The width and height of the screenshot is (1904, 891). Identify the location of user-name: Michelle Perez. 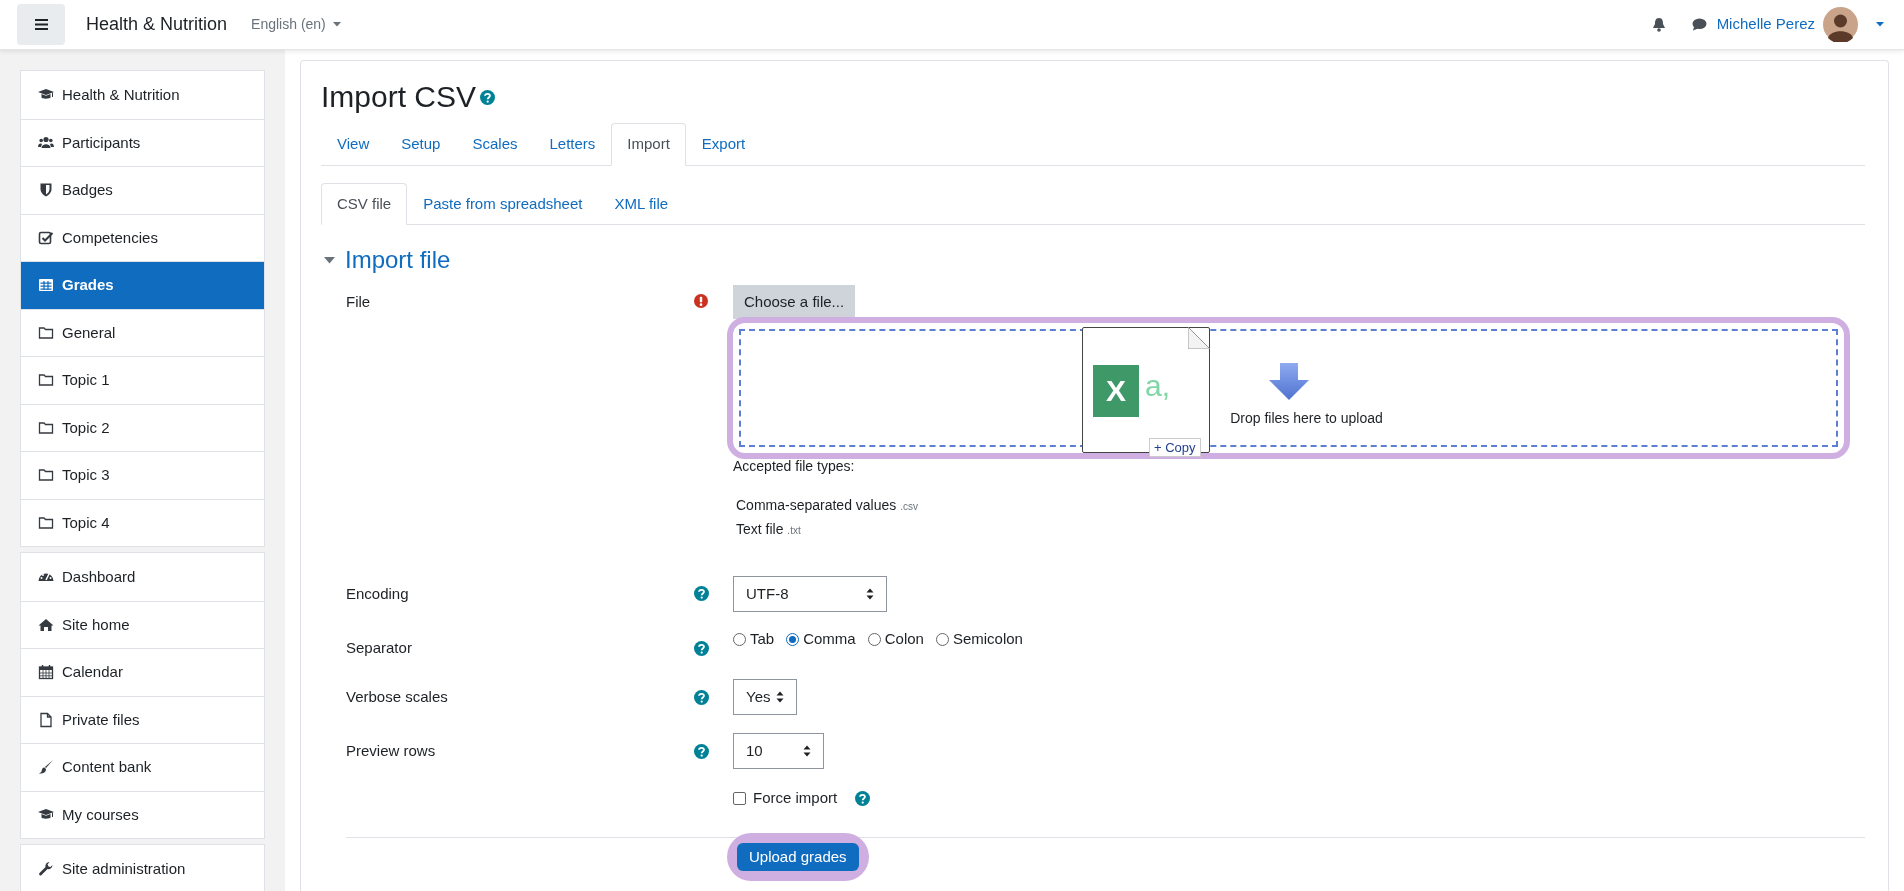
(1765, 24).